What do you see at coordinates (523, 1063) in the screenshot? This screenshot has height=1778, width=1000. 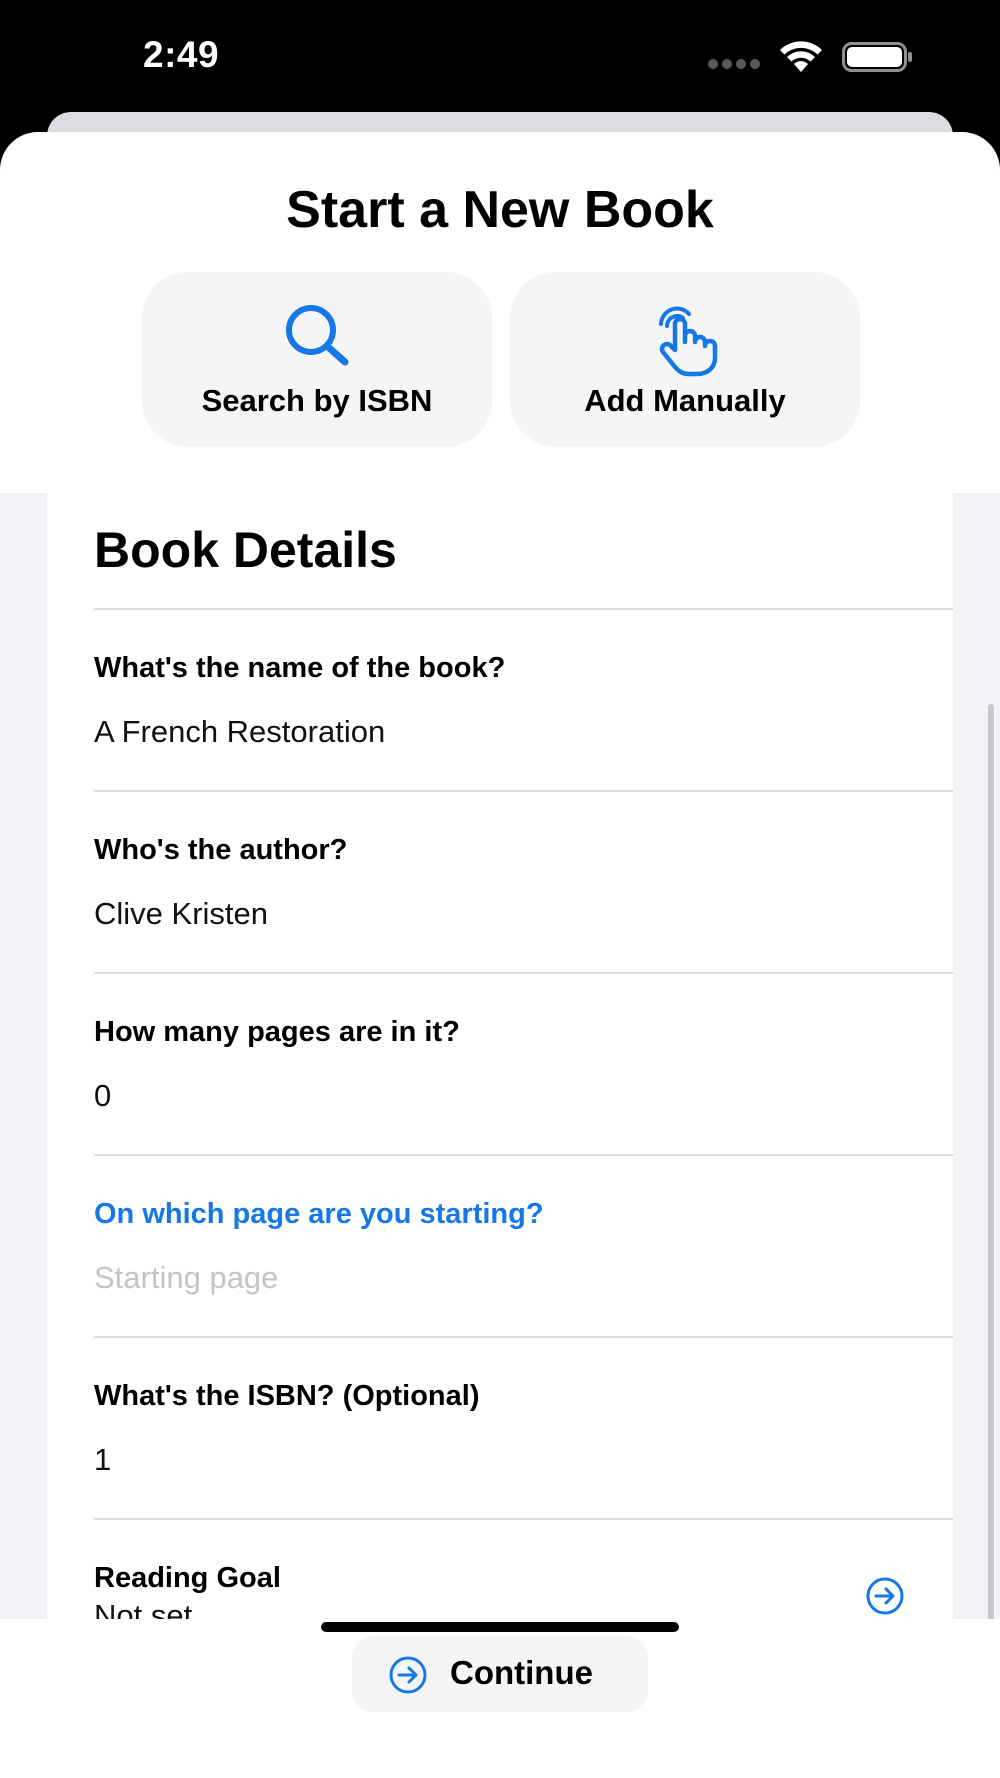 I see `page-count-field: How many pages are in it? 0` at bounding box center [523, 1063].